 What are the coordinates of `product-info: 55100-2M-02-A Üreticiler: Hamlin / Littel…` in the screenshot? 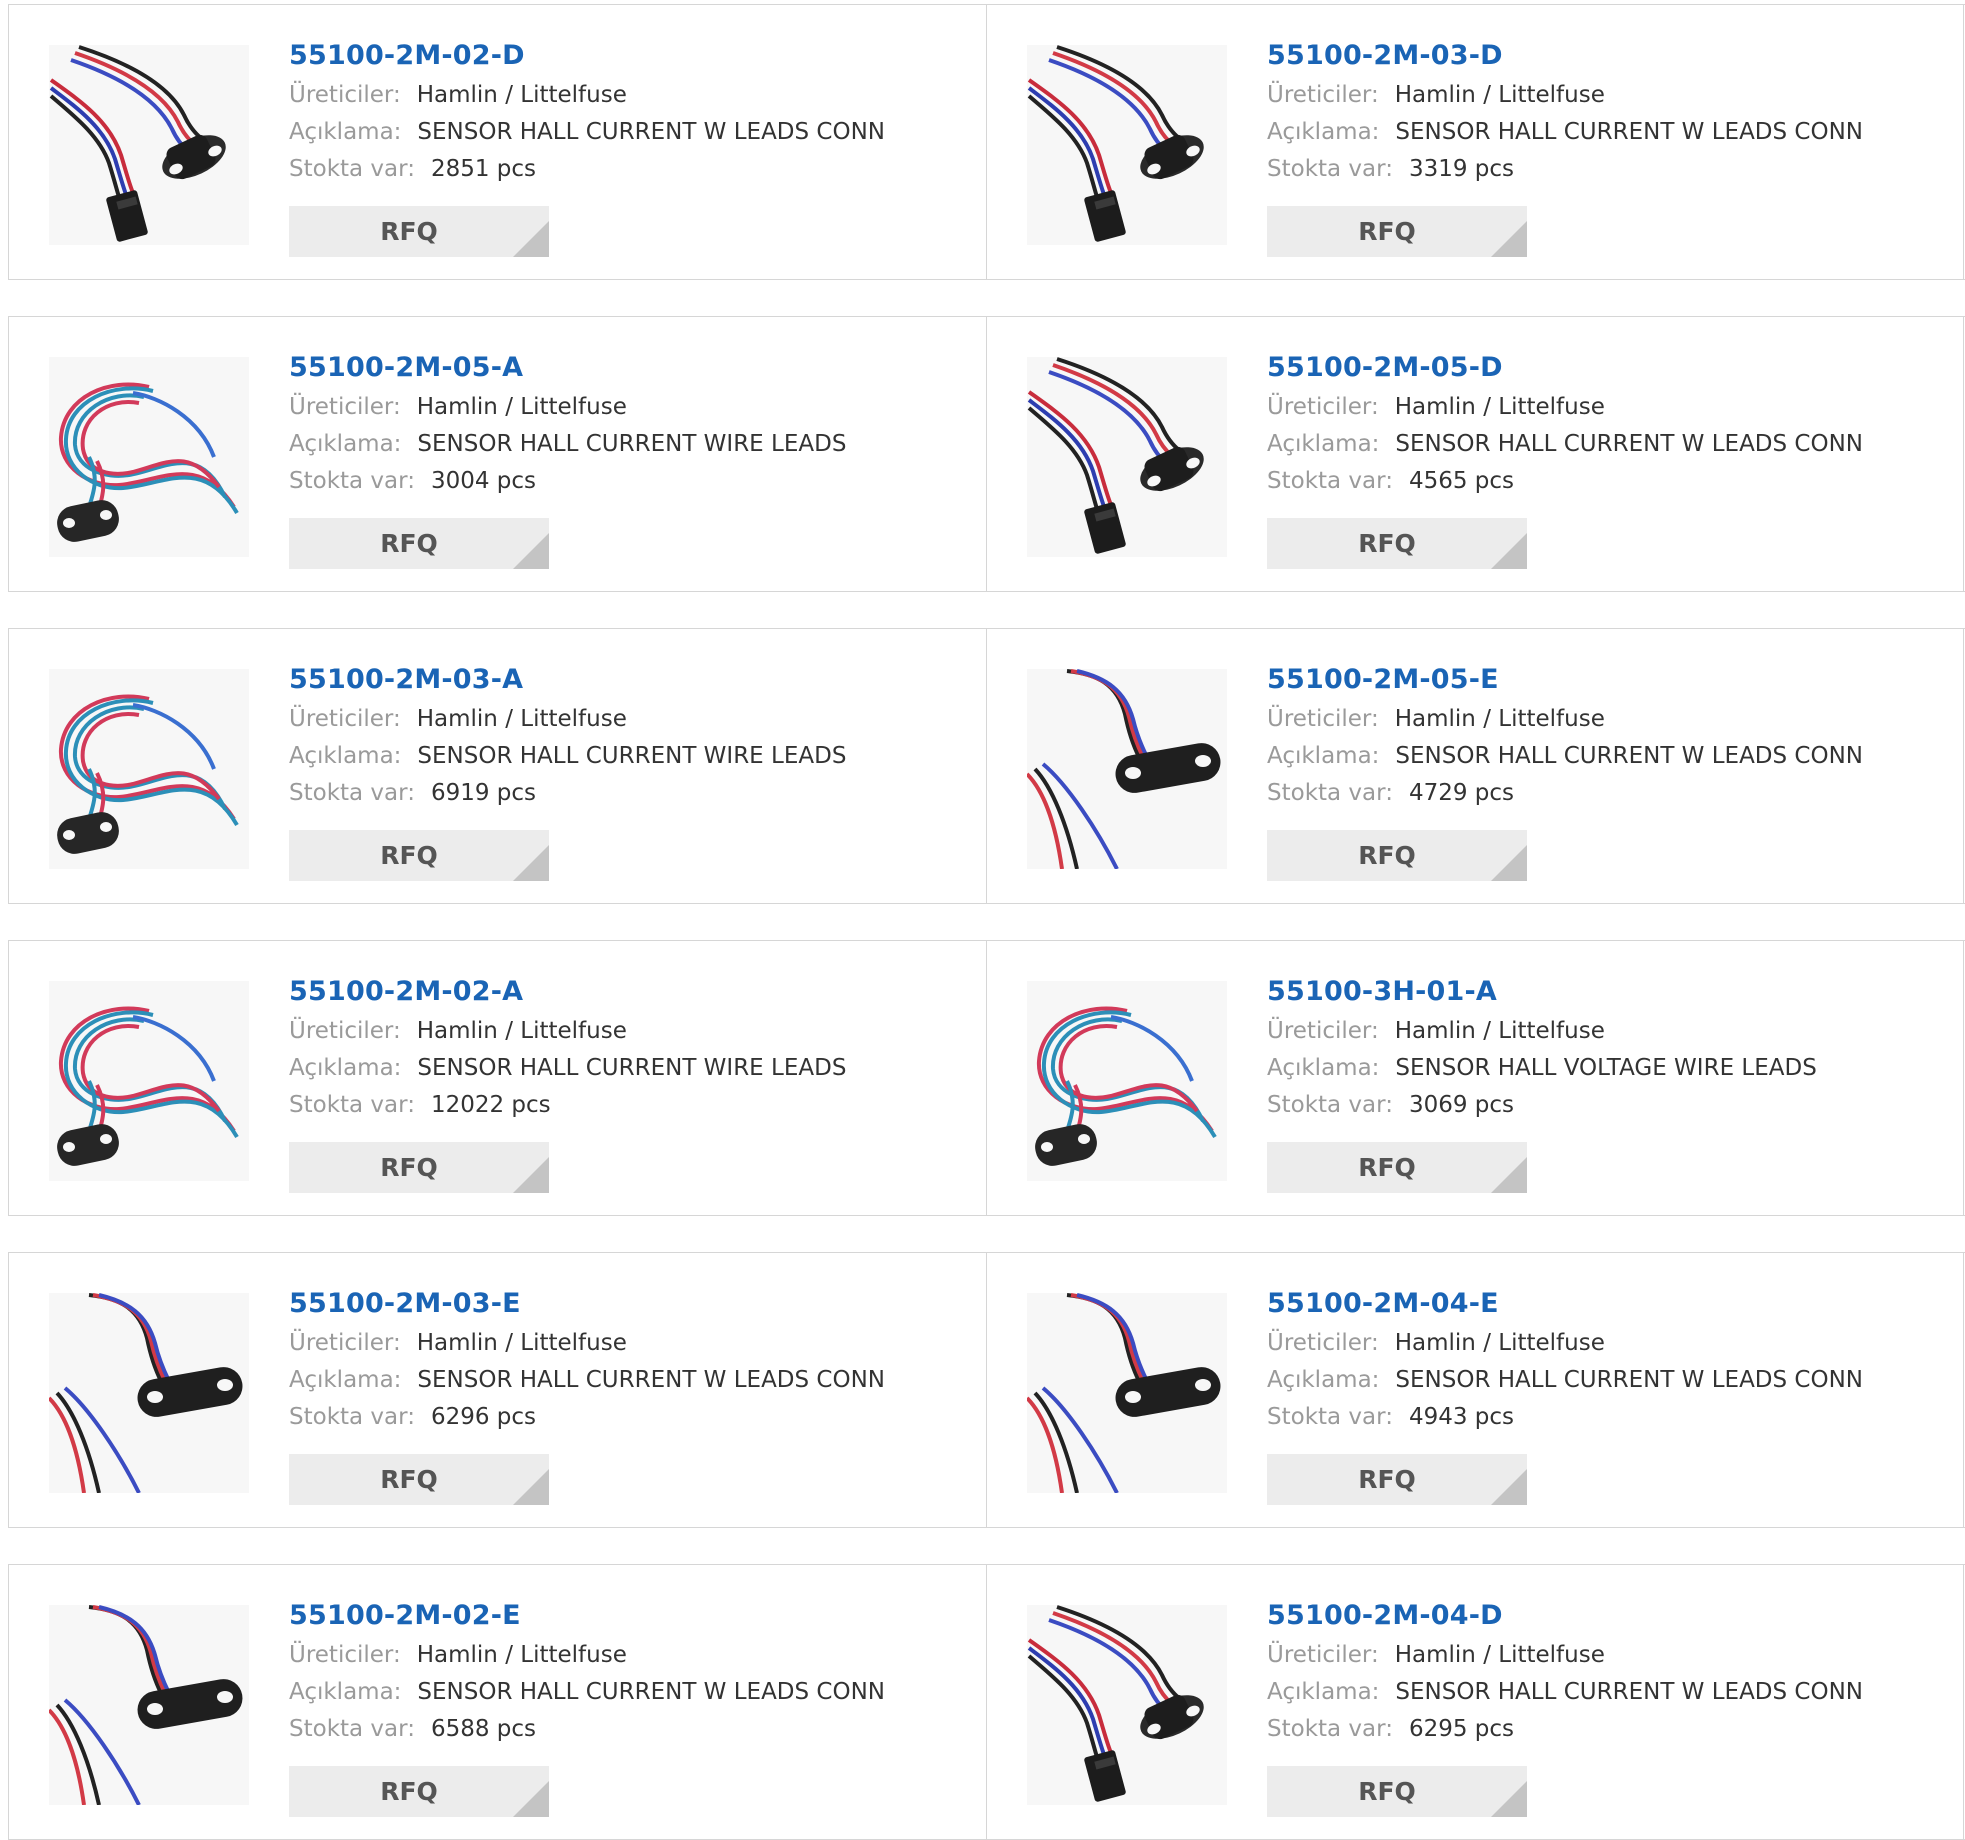 It's located at (632, 1047).